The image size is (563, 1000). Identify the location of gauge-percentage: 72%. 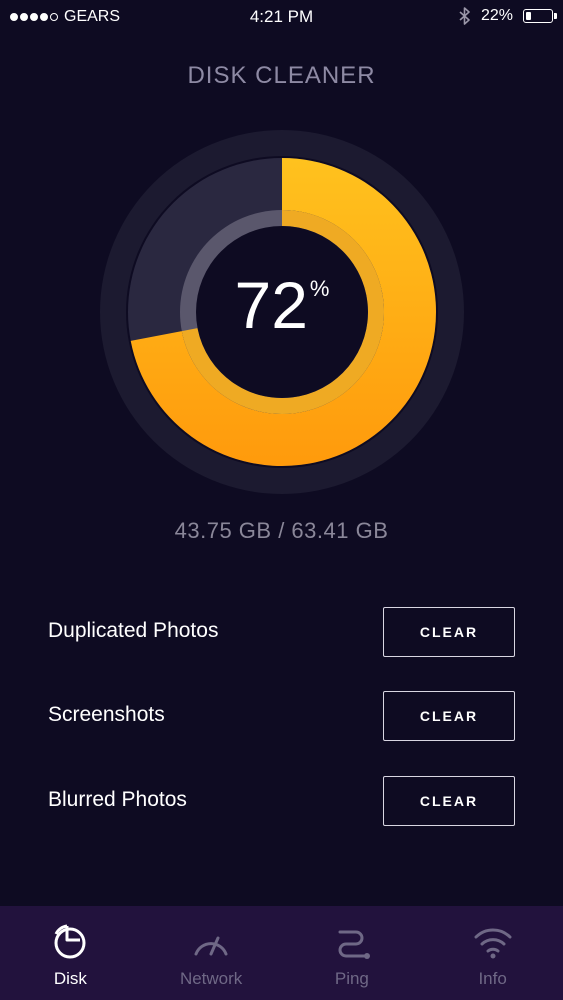
(282, 305).